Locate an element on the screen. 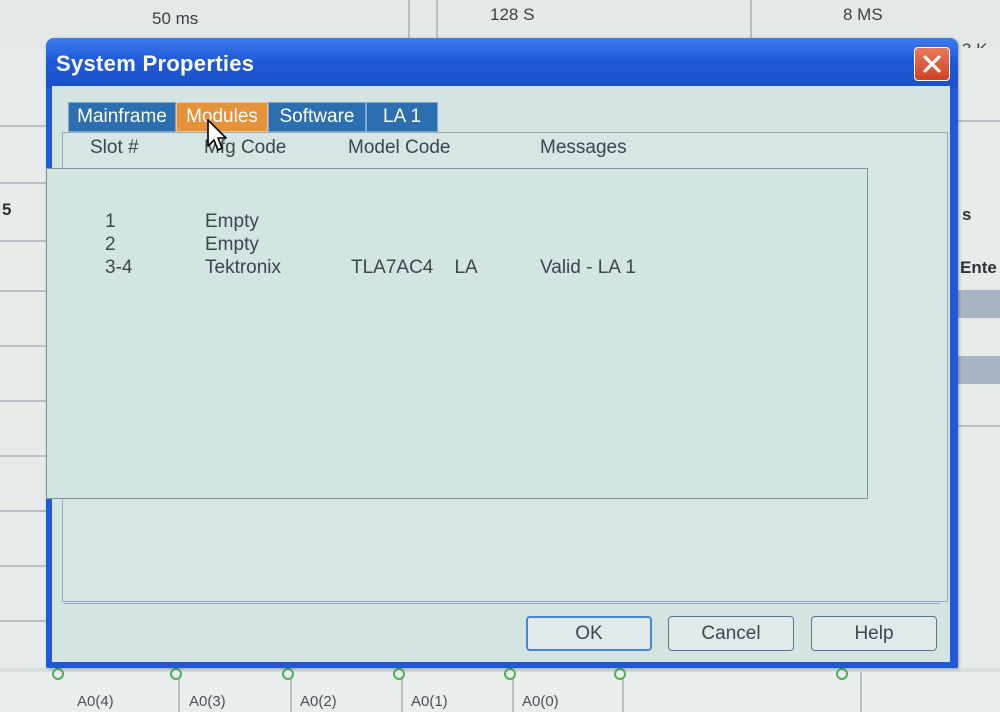 The width and height of the screenshot is (1000, 712). model-cell: TLA7AC4 LA is located at coordinates (414, 267).